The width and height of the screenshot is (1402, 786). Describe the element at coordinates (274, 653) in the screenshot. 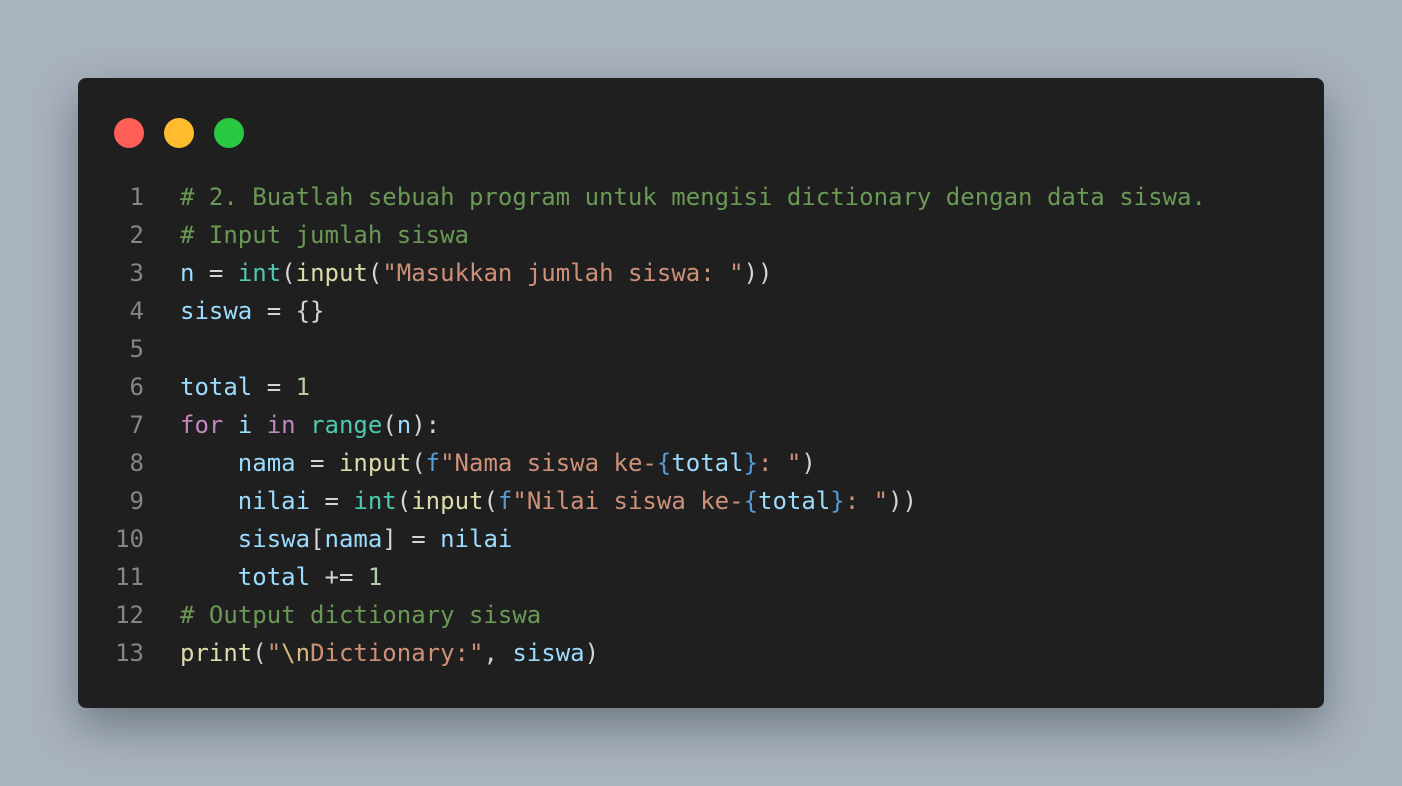

I see `string: "` at that location.